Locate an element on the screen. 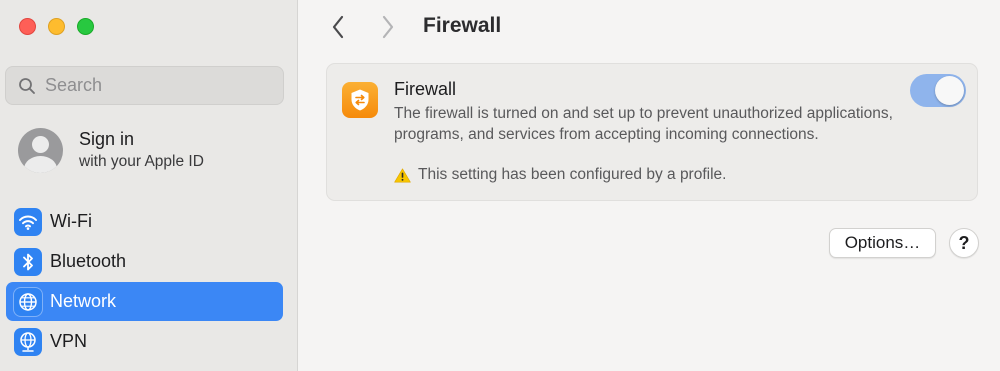  toggle-knob is located at coordinates (949, 90).